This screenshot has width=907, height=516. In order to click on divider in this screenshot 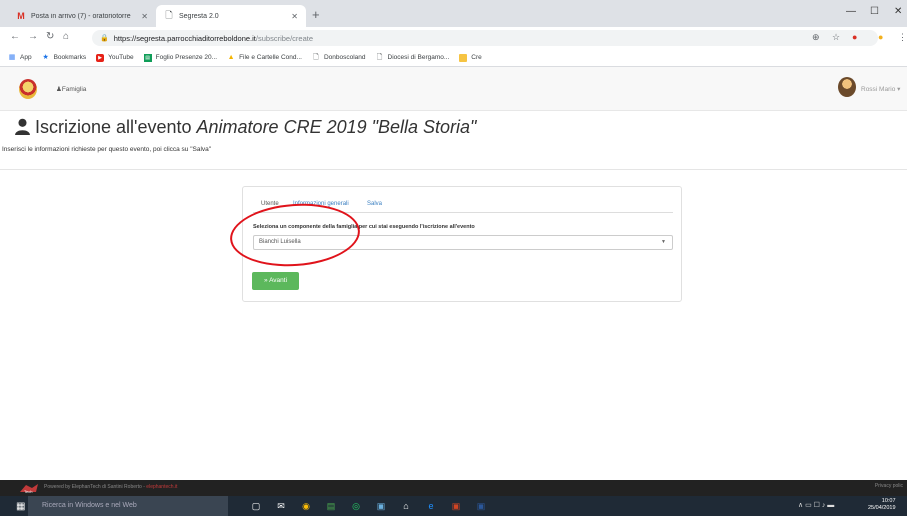, I will do `click(453, 169)`.